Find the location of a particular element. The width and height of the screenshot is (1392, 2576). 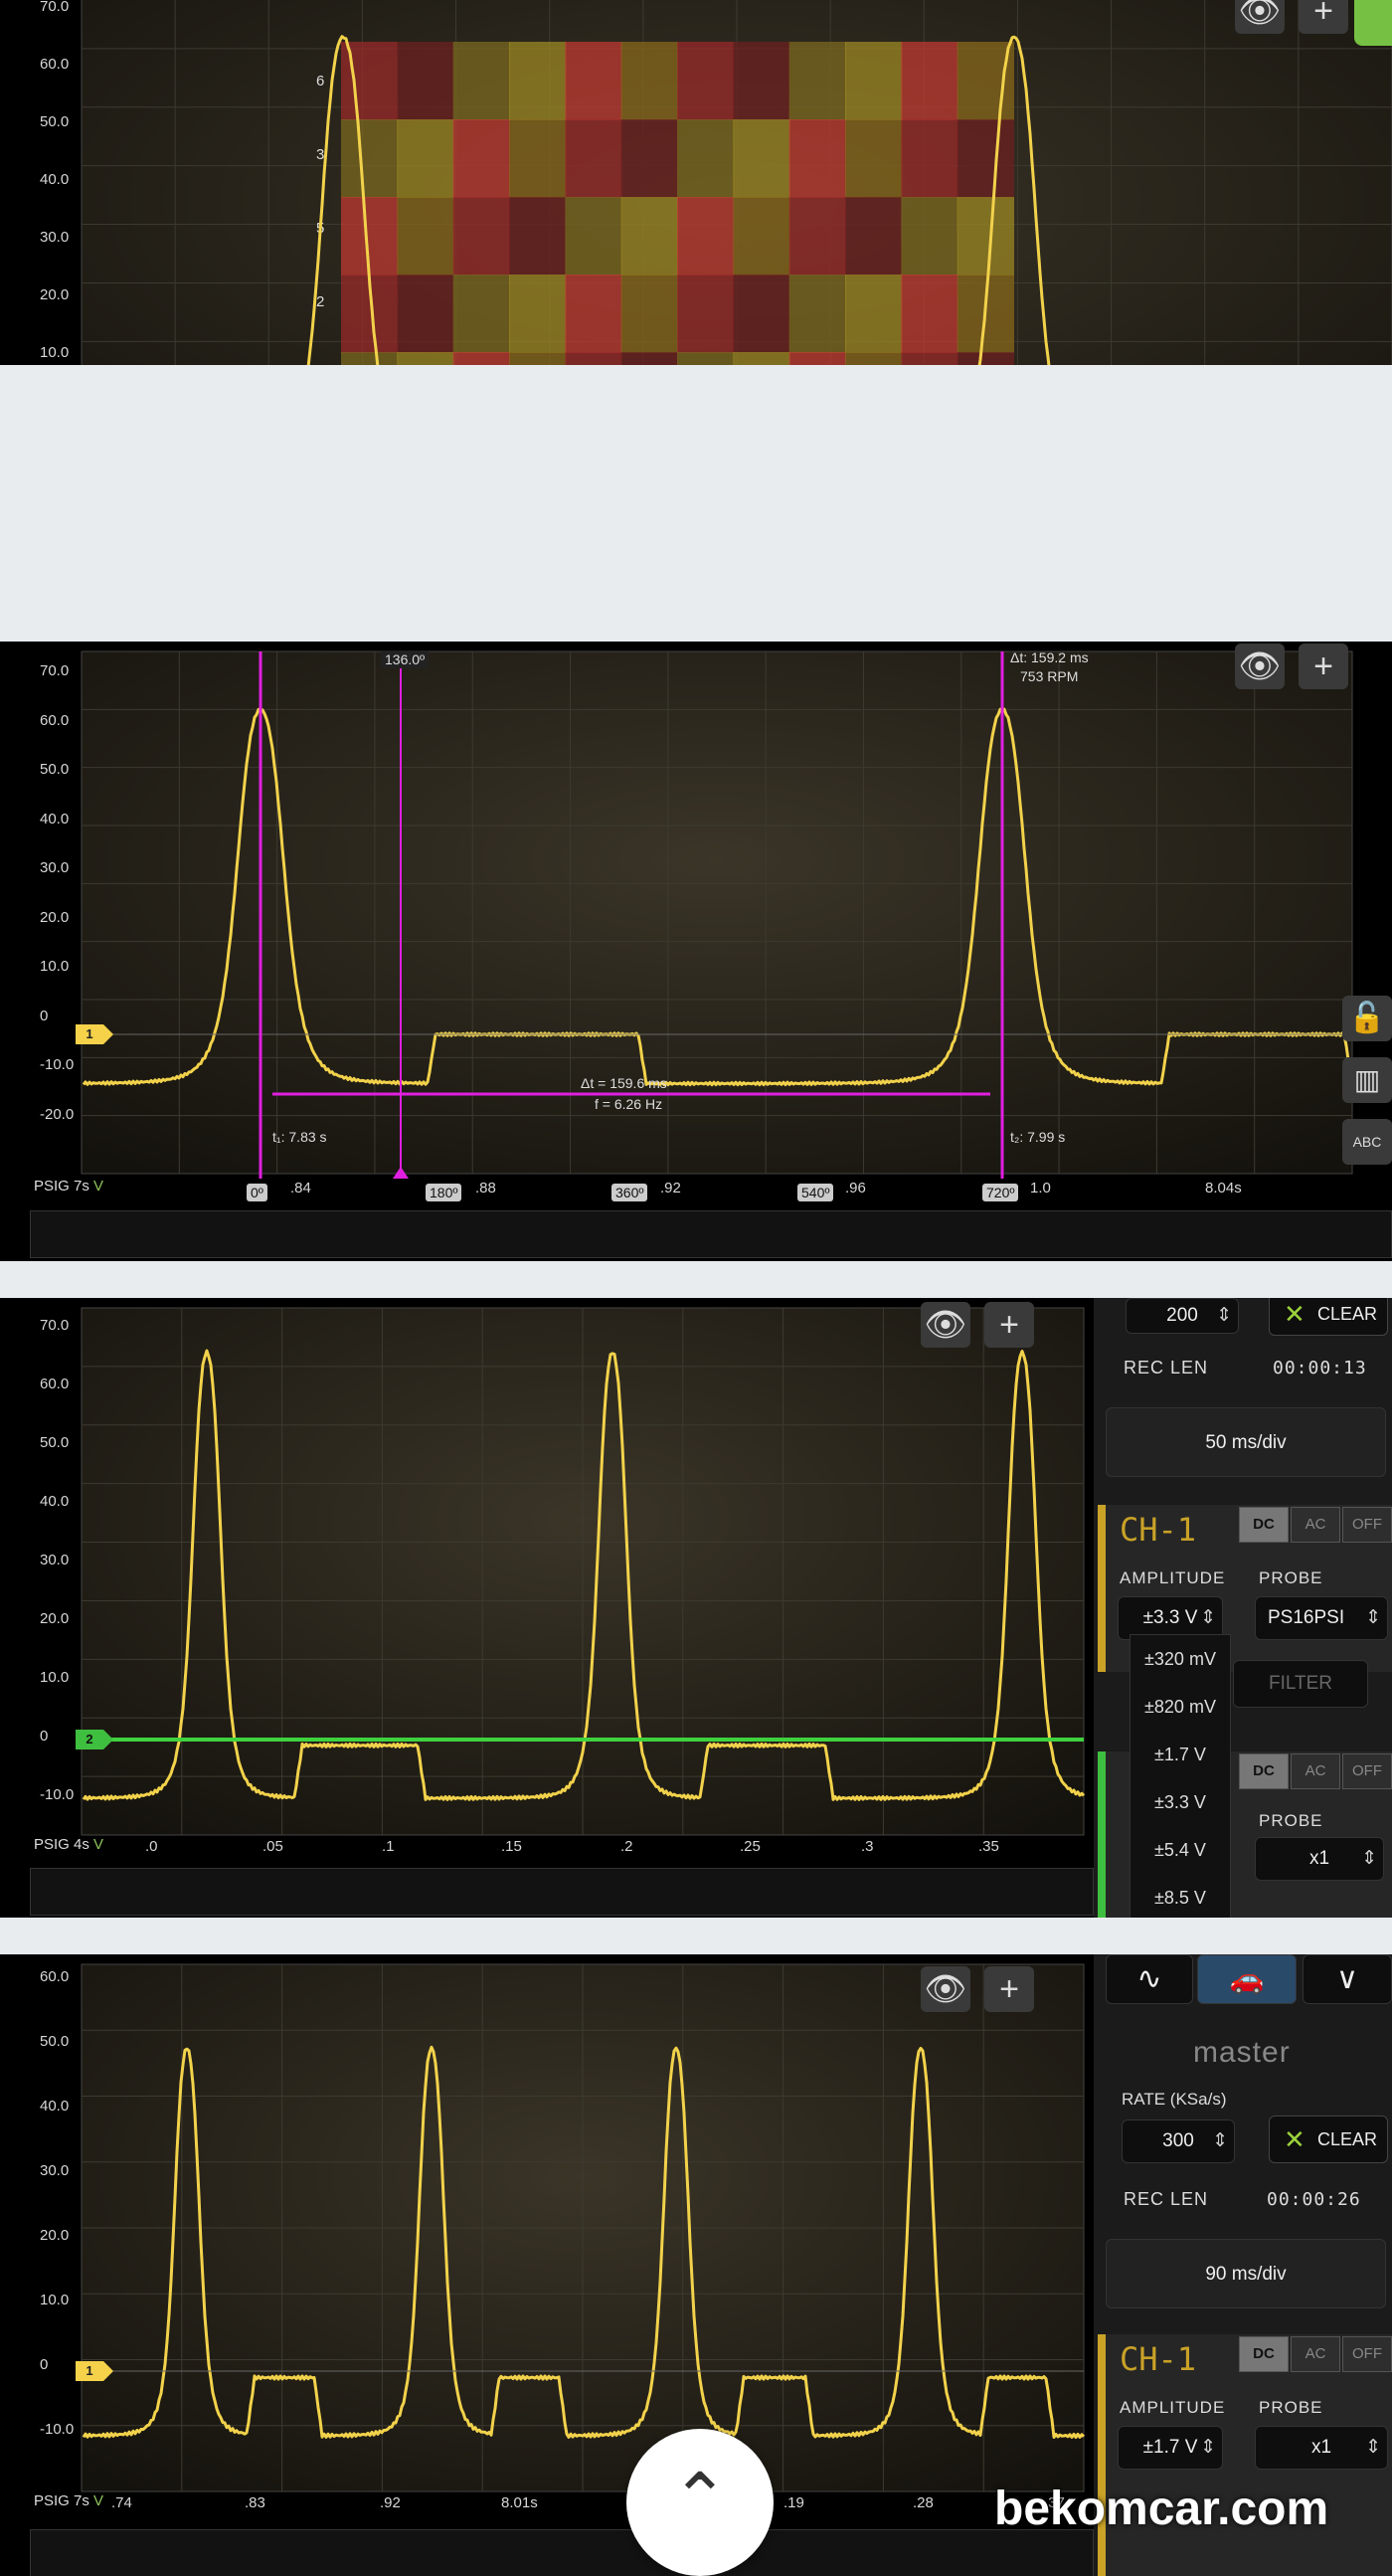

y-tick-label: 0 is located at coordinates (44, 1015).